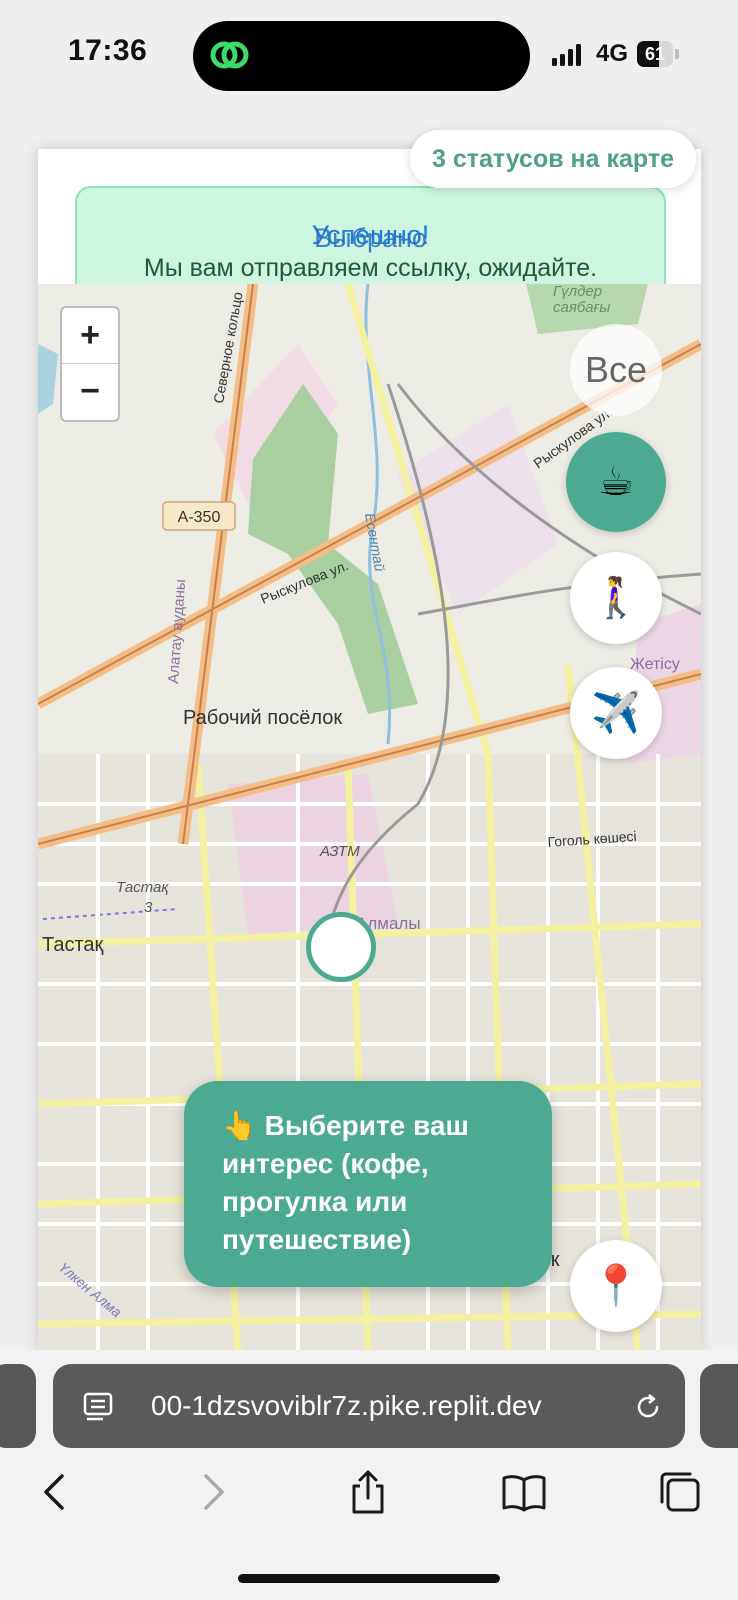  Describe the element at coordinates (655, 664) in the screenshot. I see `map-label-zhetysu: Жетісу` at that location.